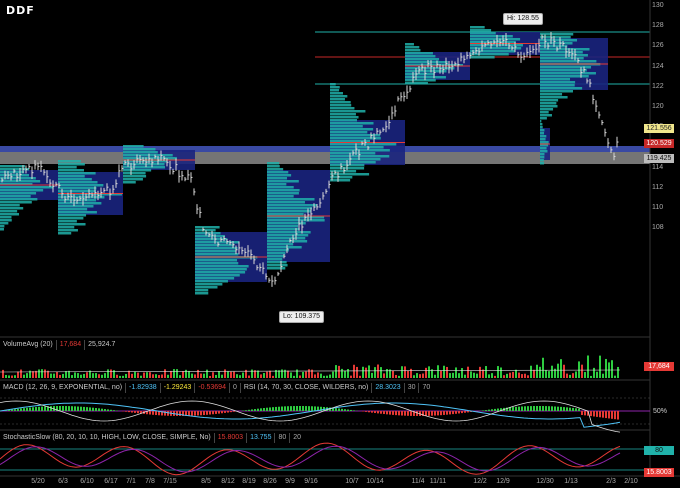 The height and width of the screenshot is (488, 680). I want to click on high-callout: Hi: 128.55, so click(523, 19).